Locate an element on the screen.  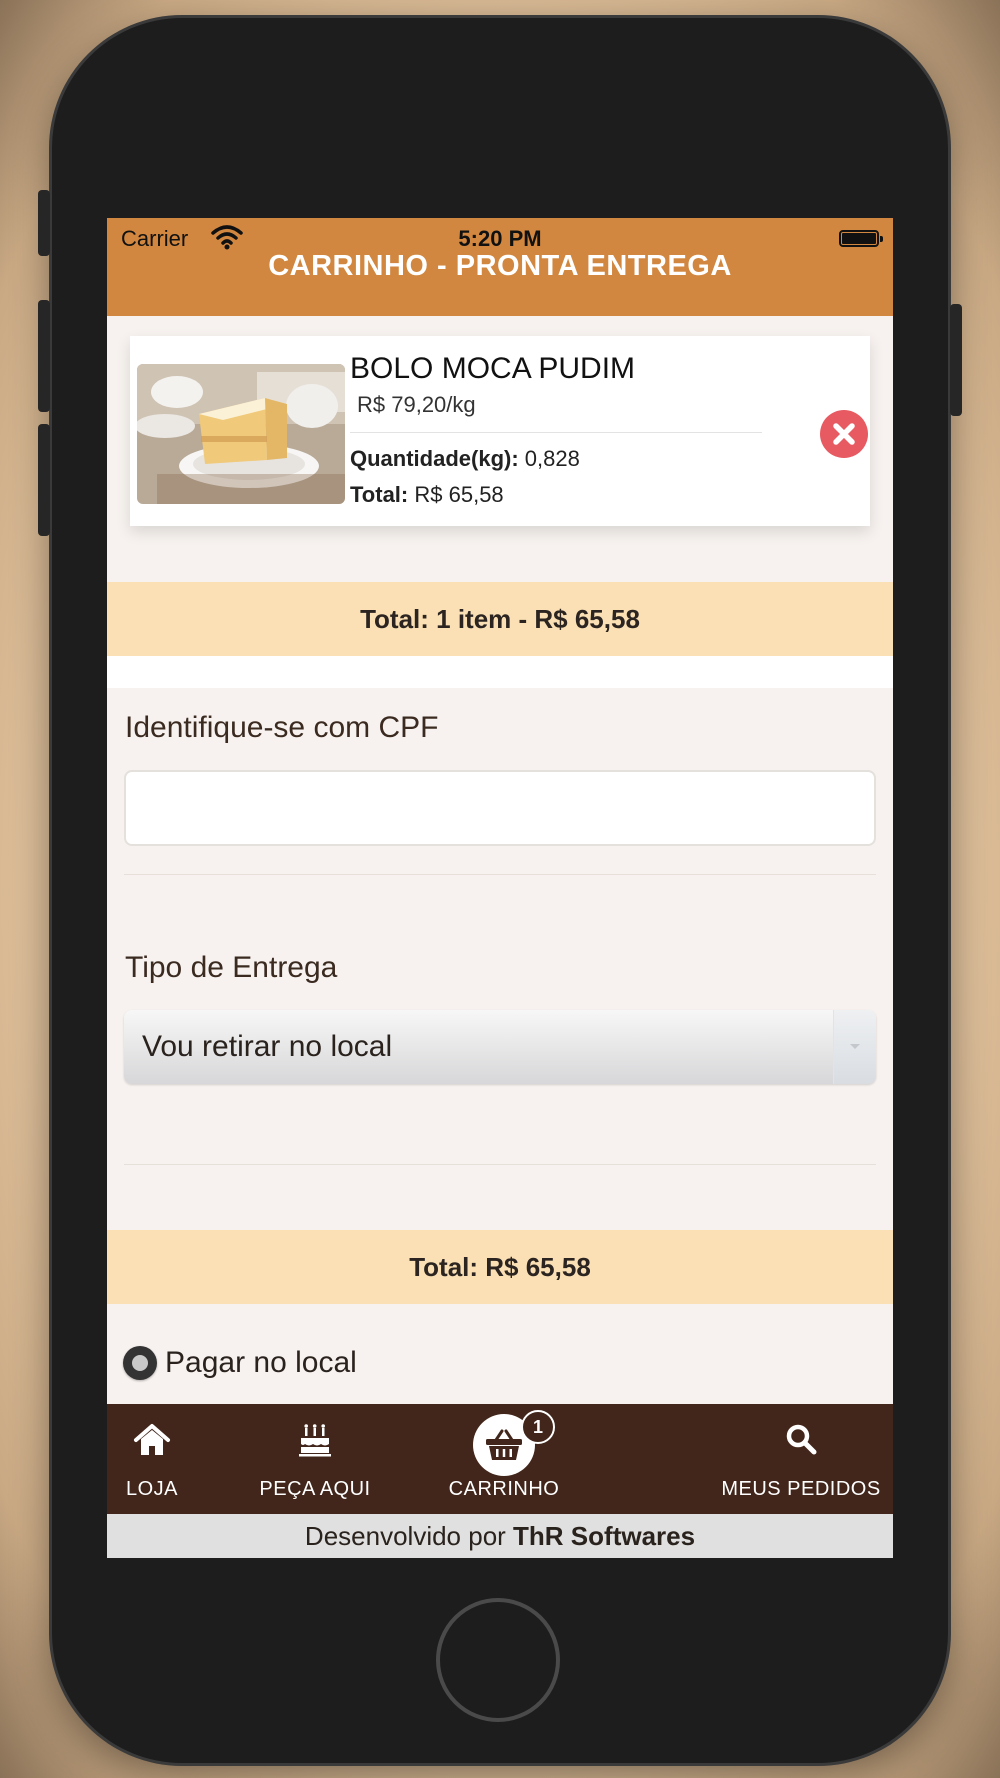
close-icon is located at coordinates (844, 434).